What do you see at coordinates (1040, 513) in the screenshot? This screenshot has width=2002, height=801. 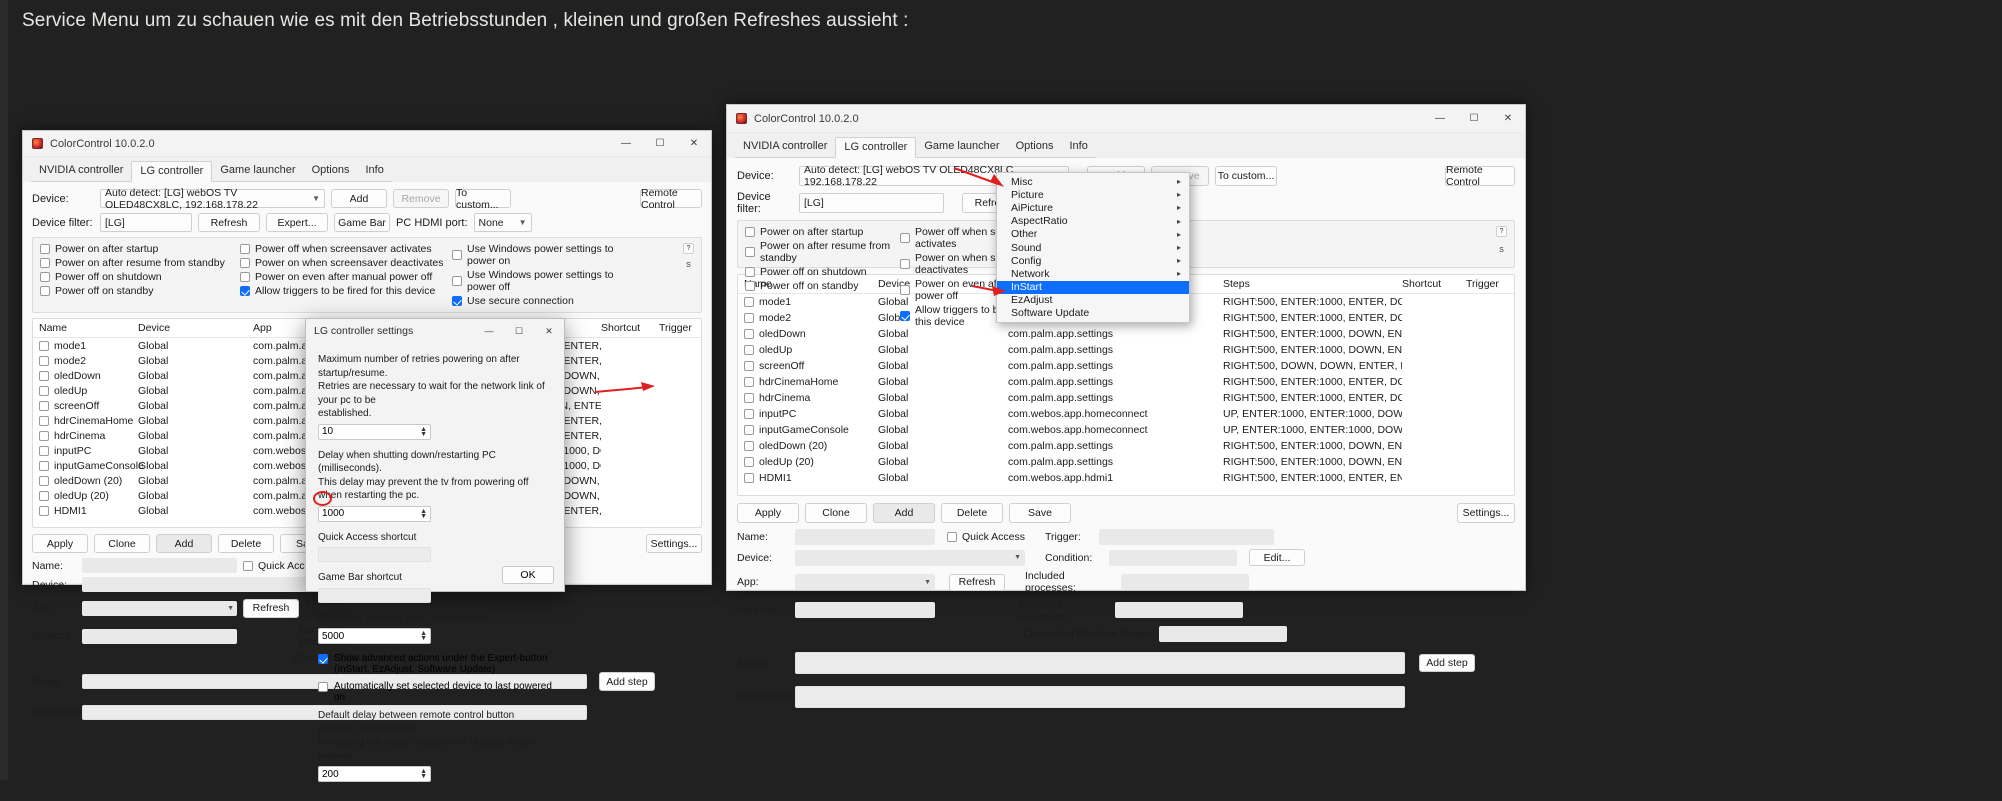 I see `save-button: Save` at bounding box center [1040, 513].